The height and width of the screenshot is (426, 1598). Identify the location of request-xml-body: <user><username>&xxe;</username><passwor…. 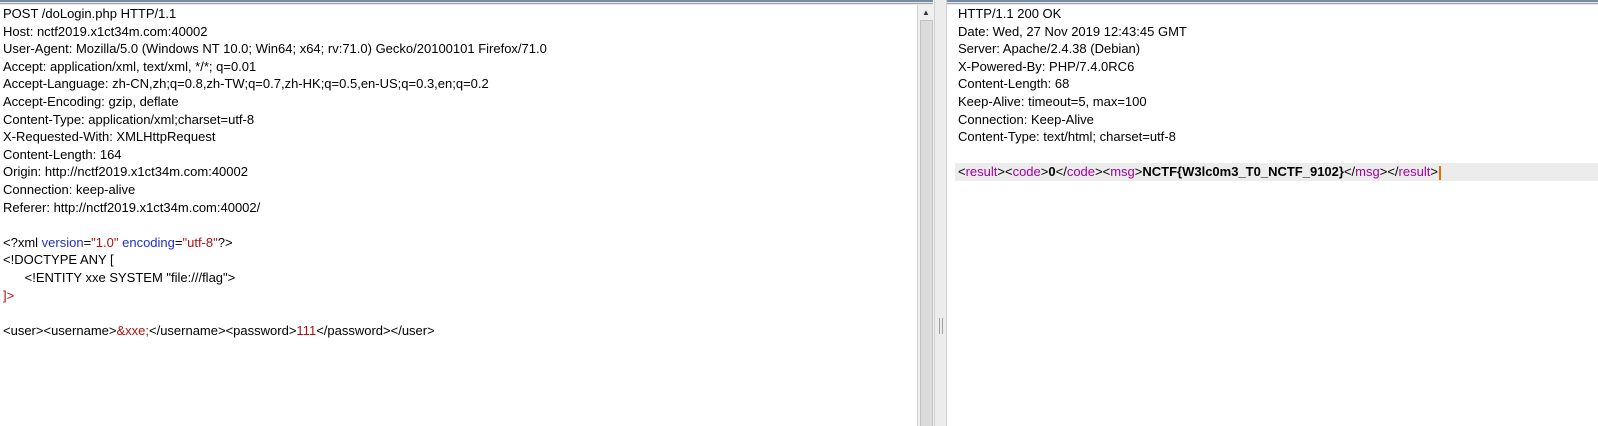
(219, 330).